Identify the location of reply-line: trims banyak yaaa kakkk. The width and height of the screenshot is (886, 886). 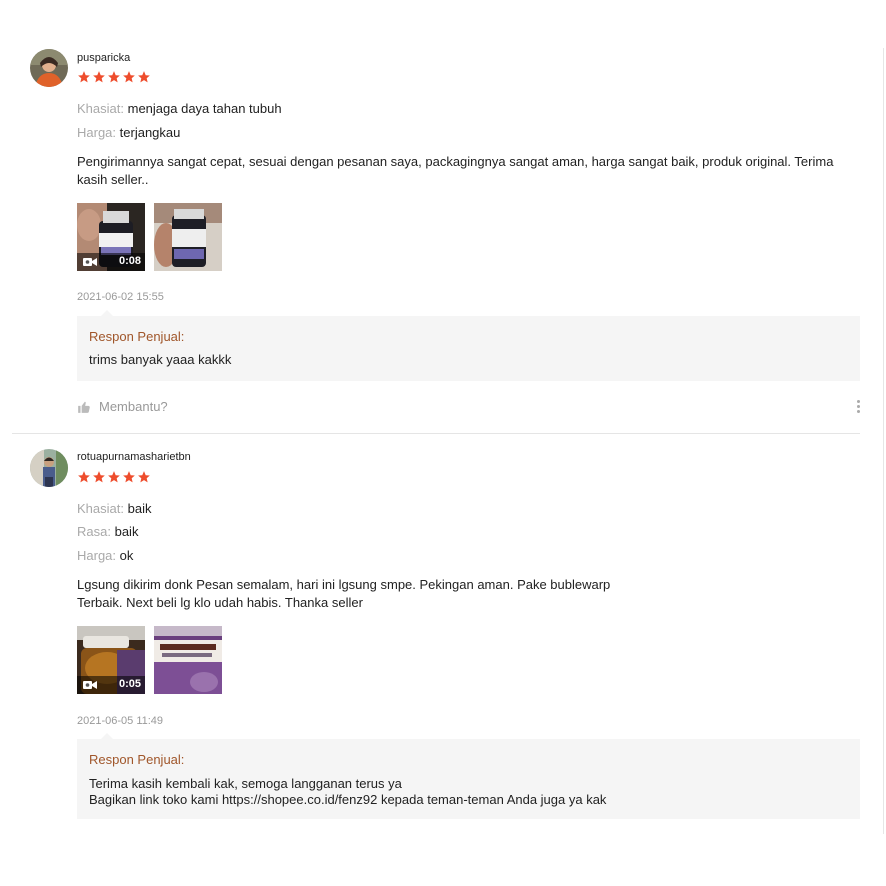
(160, 359).